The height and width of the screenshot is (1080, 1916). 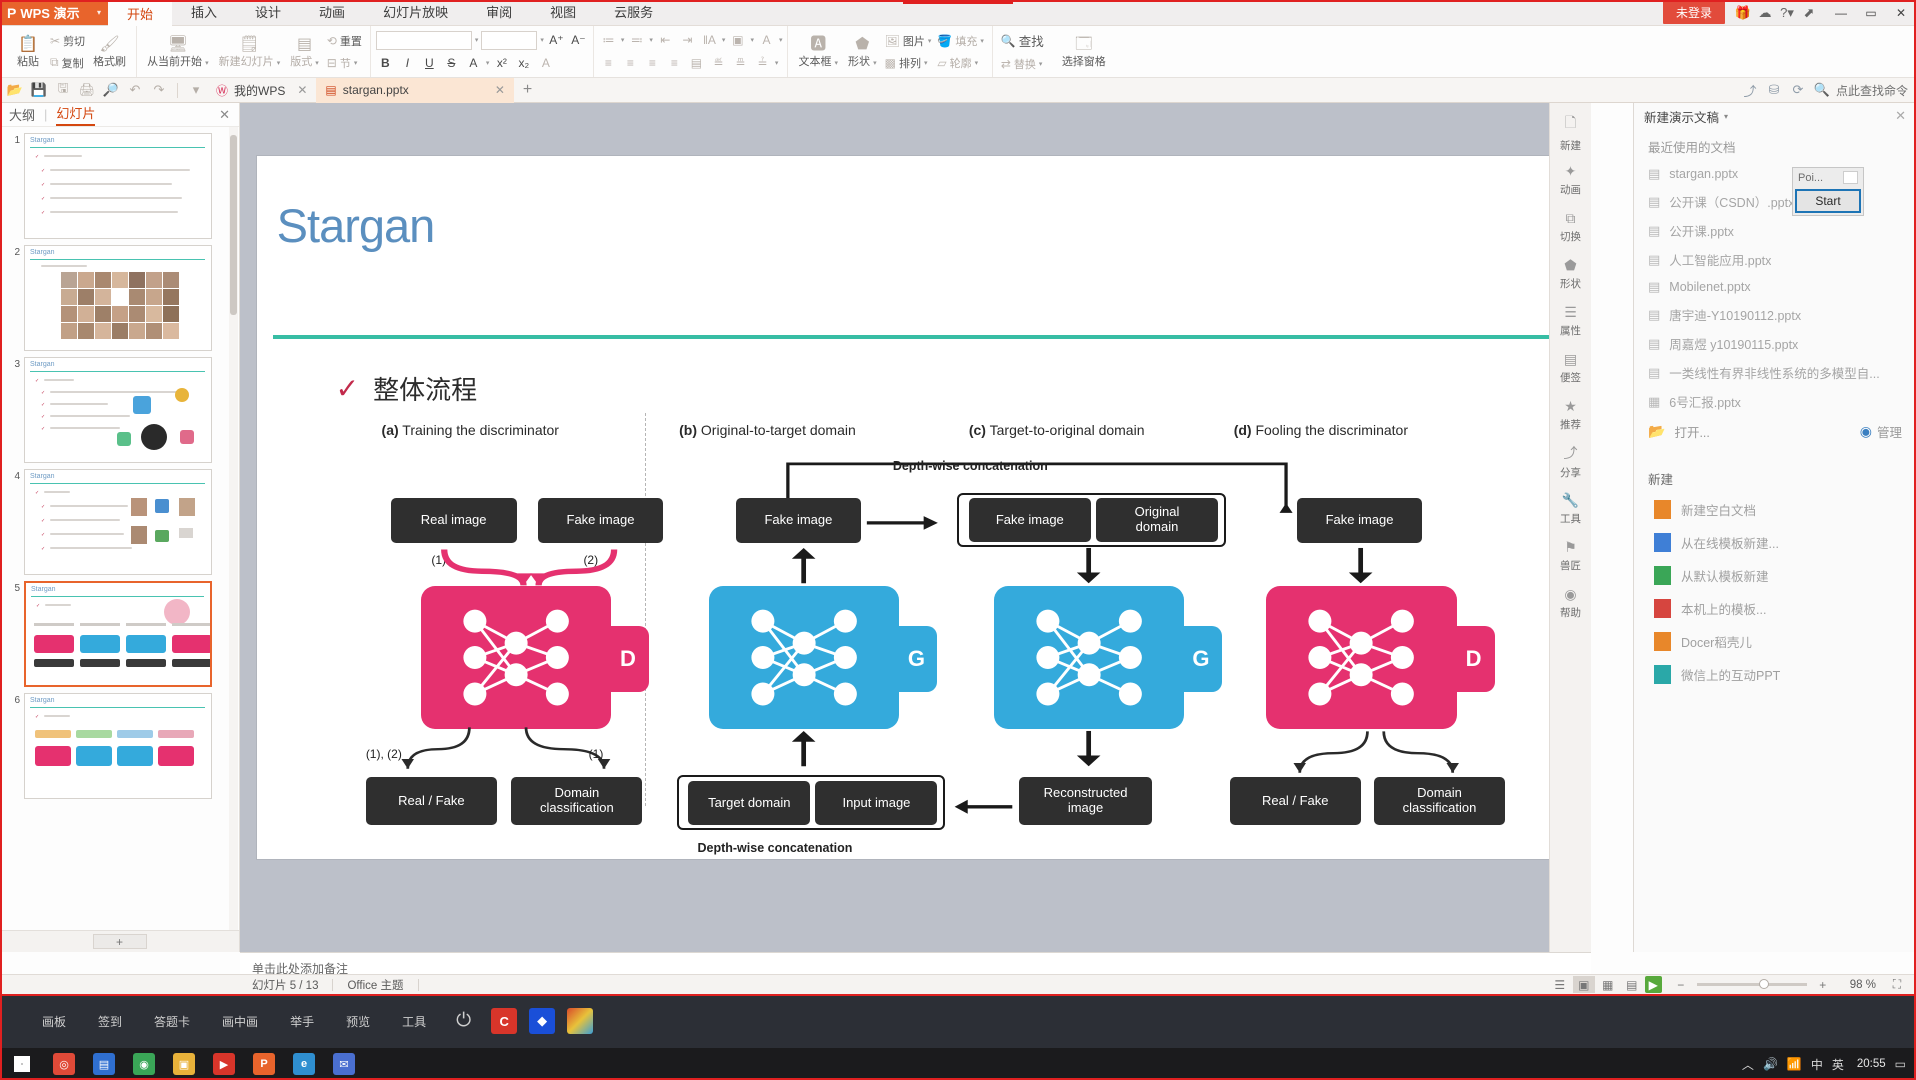 What do you see at coordinates (224, 1064) in the screenshot?
I see `app-video-icon: ▶` at bounding box center [224, 1064].